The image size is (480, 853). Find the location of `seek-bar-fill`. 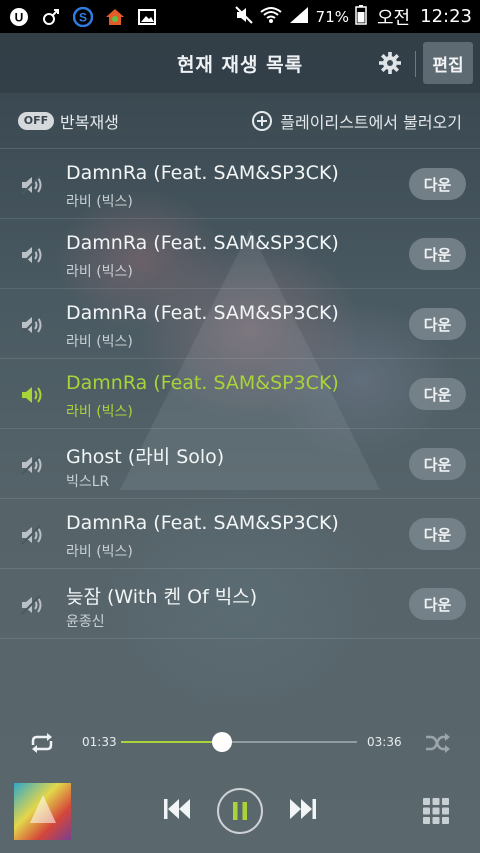

seek-bar-fill is located at coordinates (172, 742).